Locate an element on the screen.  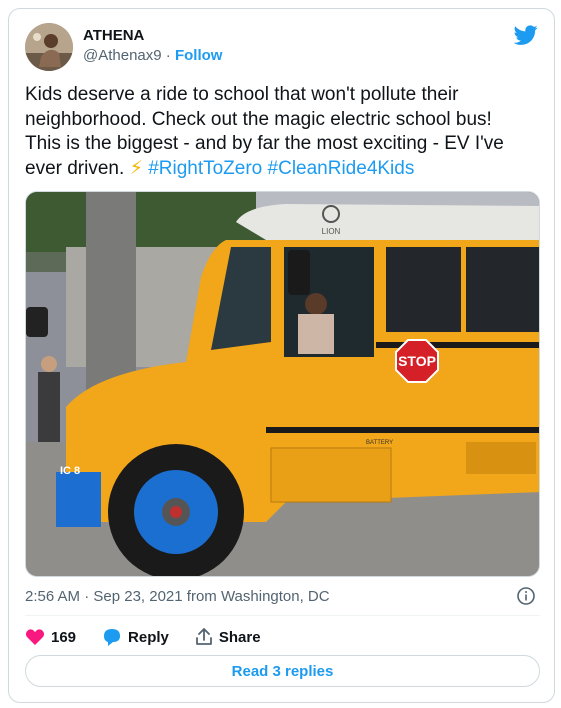
follow-button: Follow is located at coordinates (199, 55).